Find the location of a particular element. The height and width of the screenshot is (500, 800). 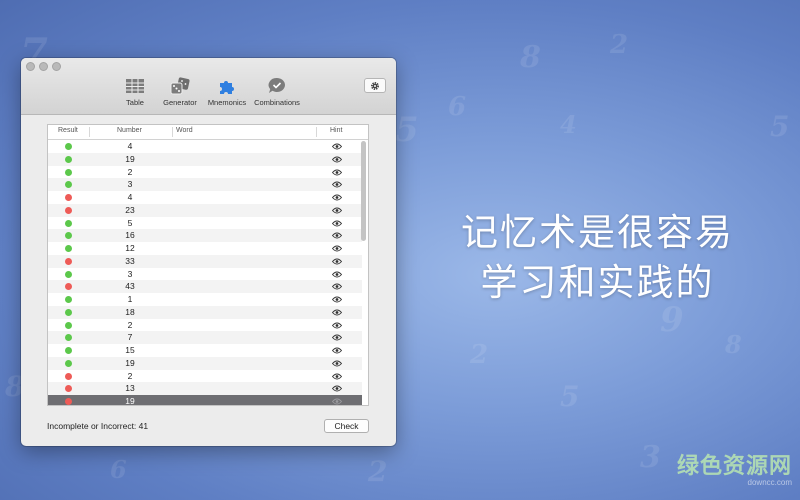

table-row: 43 is located at coordinates (205, 286).